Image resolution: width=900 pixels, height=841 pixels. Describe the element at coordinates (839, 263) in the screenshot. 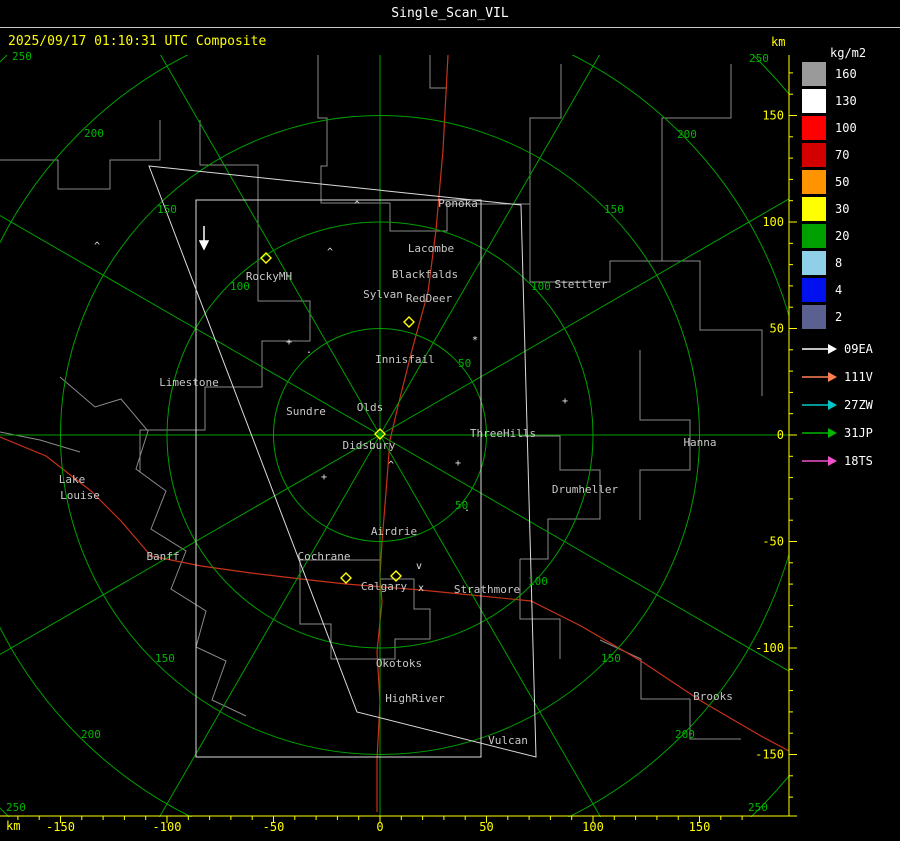

I see `scale-value: 8` at that location.